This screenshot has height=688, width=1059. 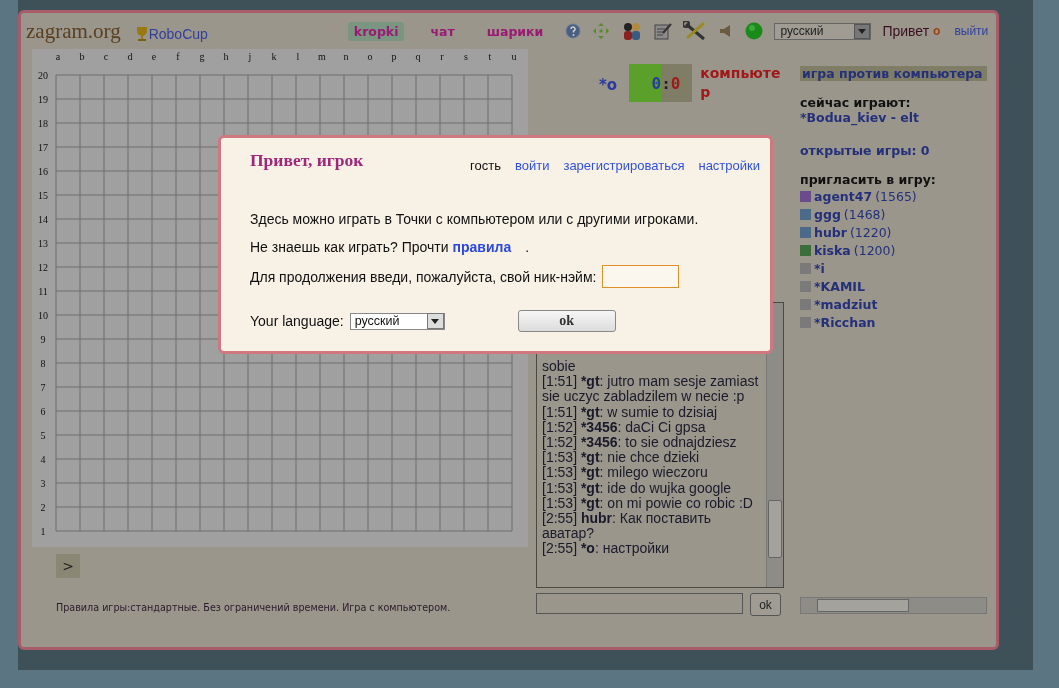 I want to click on chat-message: [1:52] *3456: to sie odnajdziesz, so click(x=640, y=443).